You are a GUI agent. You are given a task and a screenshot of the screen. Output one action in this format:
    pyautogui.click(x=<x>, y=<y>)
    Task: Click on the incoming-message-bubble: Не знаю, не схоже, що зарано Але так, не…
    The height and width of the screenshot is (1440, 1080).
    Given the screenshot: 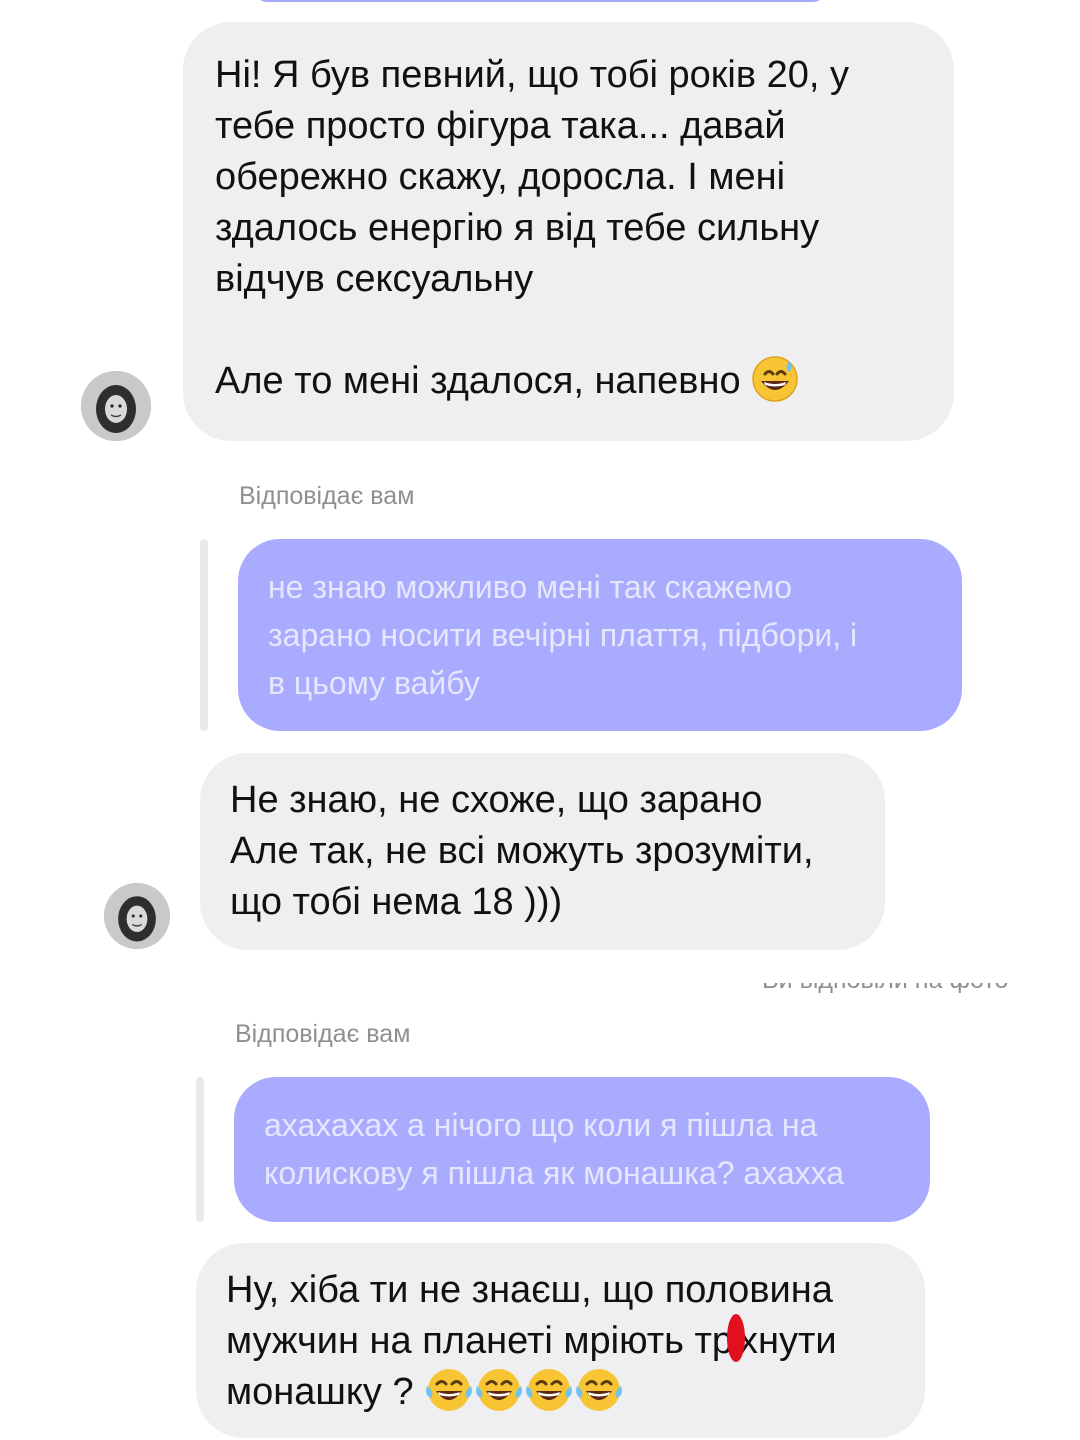 What is the action you would take?
    pyautogui.click(x=542, y=851)
    